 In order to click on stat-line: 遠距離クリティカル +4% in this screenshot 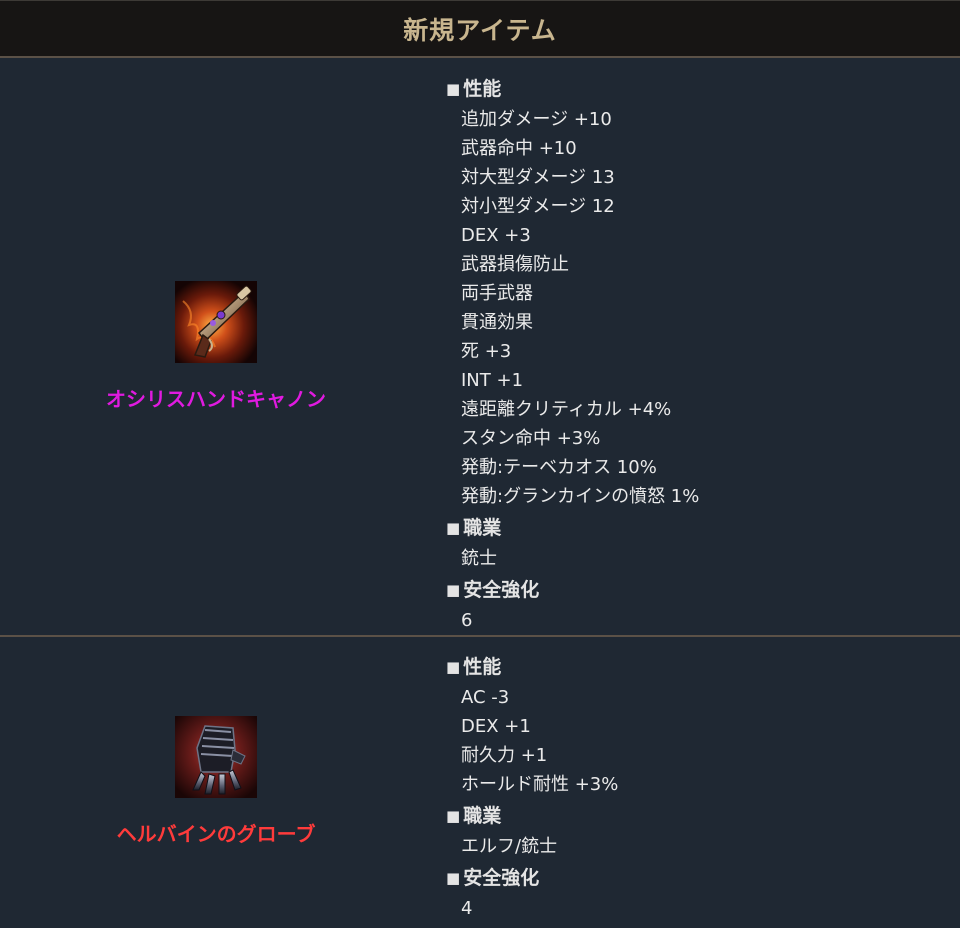, I will do `click(566, 409)`.